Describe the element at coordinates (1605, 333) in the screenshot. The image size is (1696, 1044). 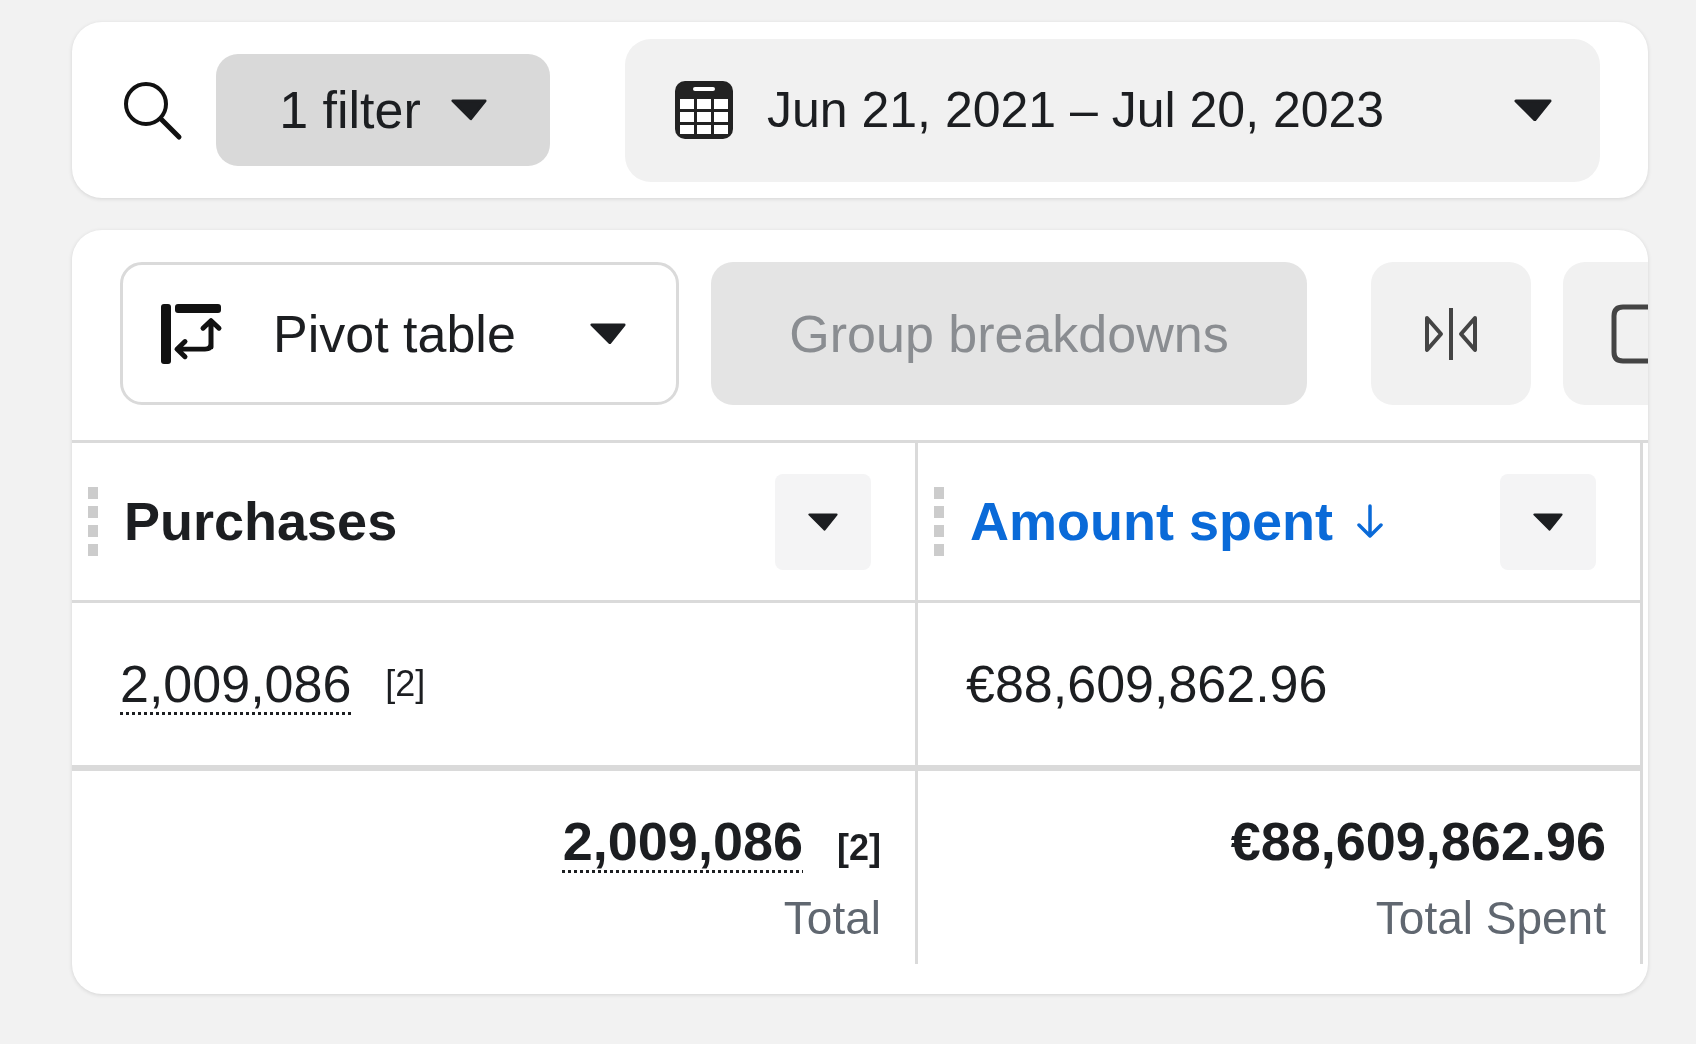
I see `panel-button` at that location.